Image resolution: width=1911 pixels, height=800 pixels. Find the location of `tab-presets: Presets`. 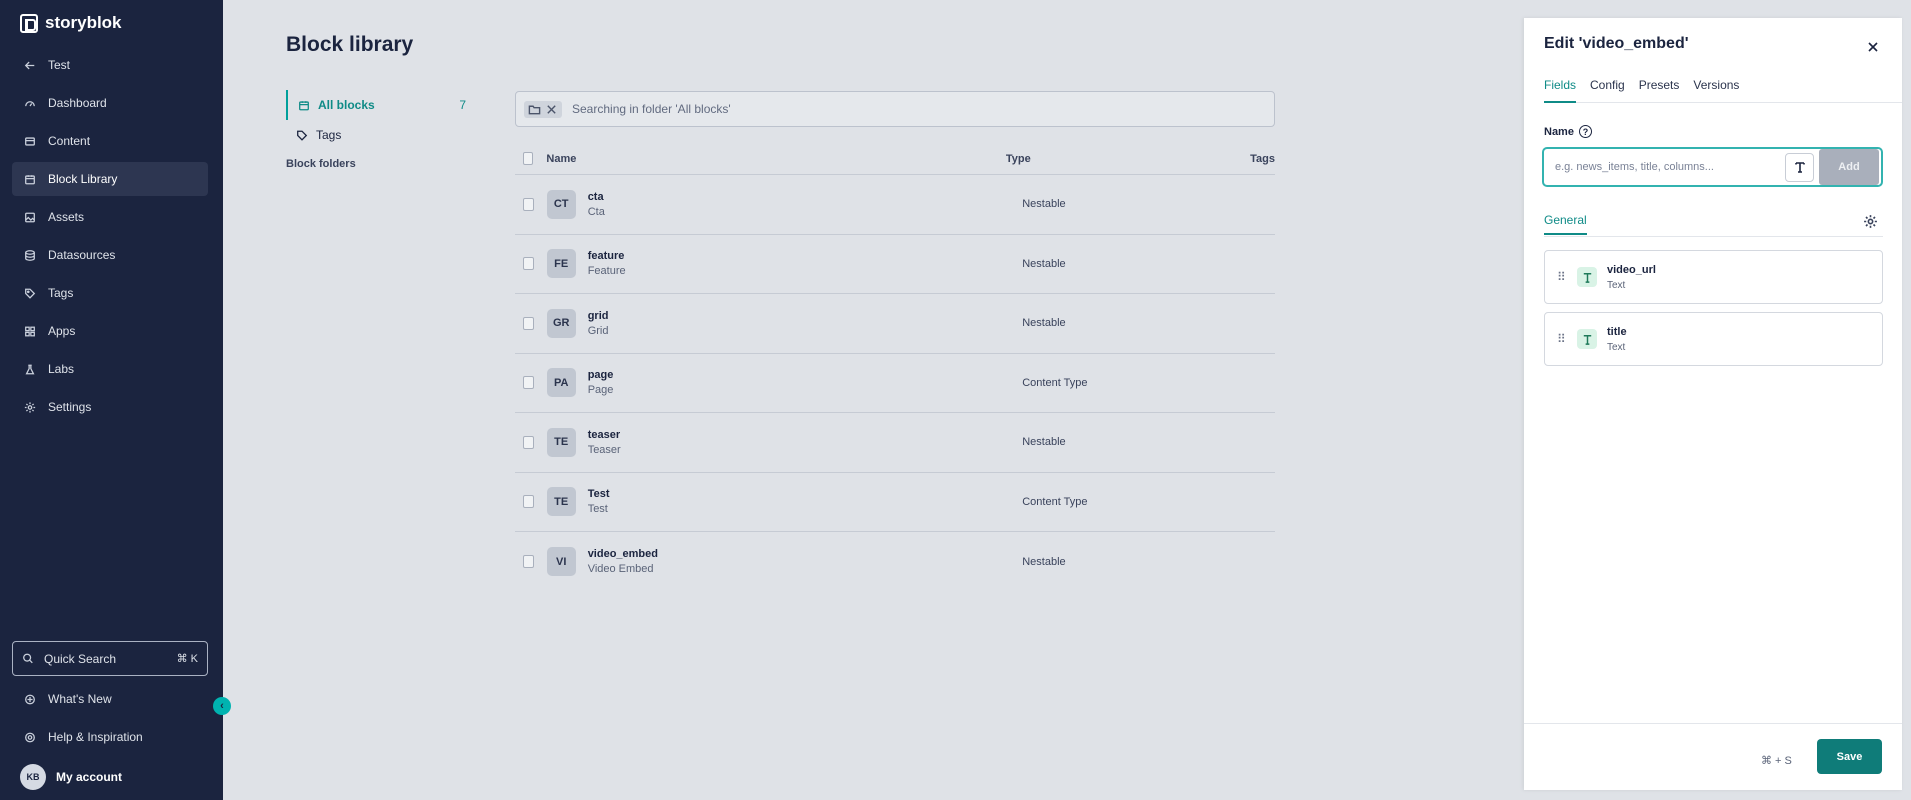

tab-presets: Presets is located at coordinates (1659, 88).